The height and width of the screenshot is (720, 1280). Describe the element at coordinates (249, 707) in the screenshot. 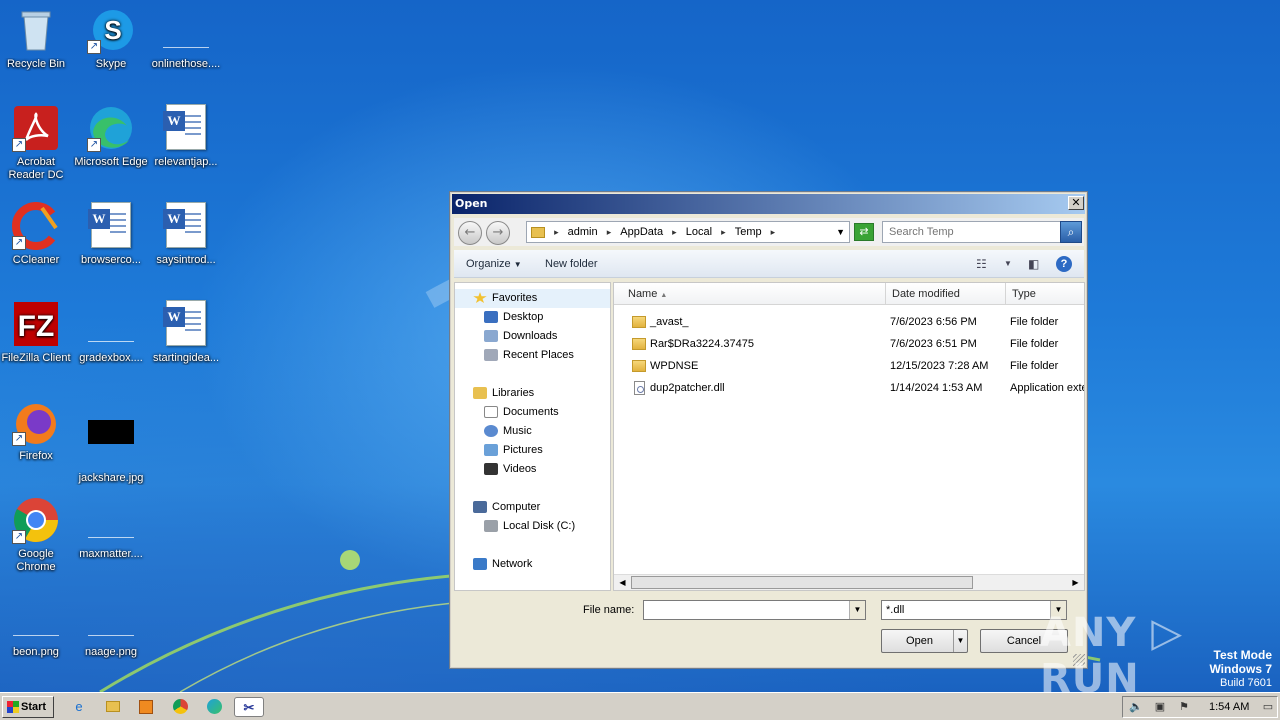

I see `active-app-icon: ✂` at that location.